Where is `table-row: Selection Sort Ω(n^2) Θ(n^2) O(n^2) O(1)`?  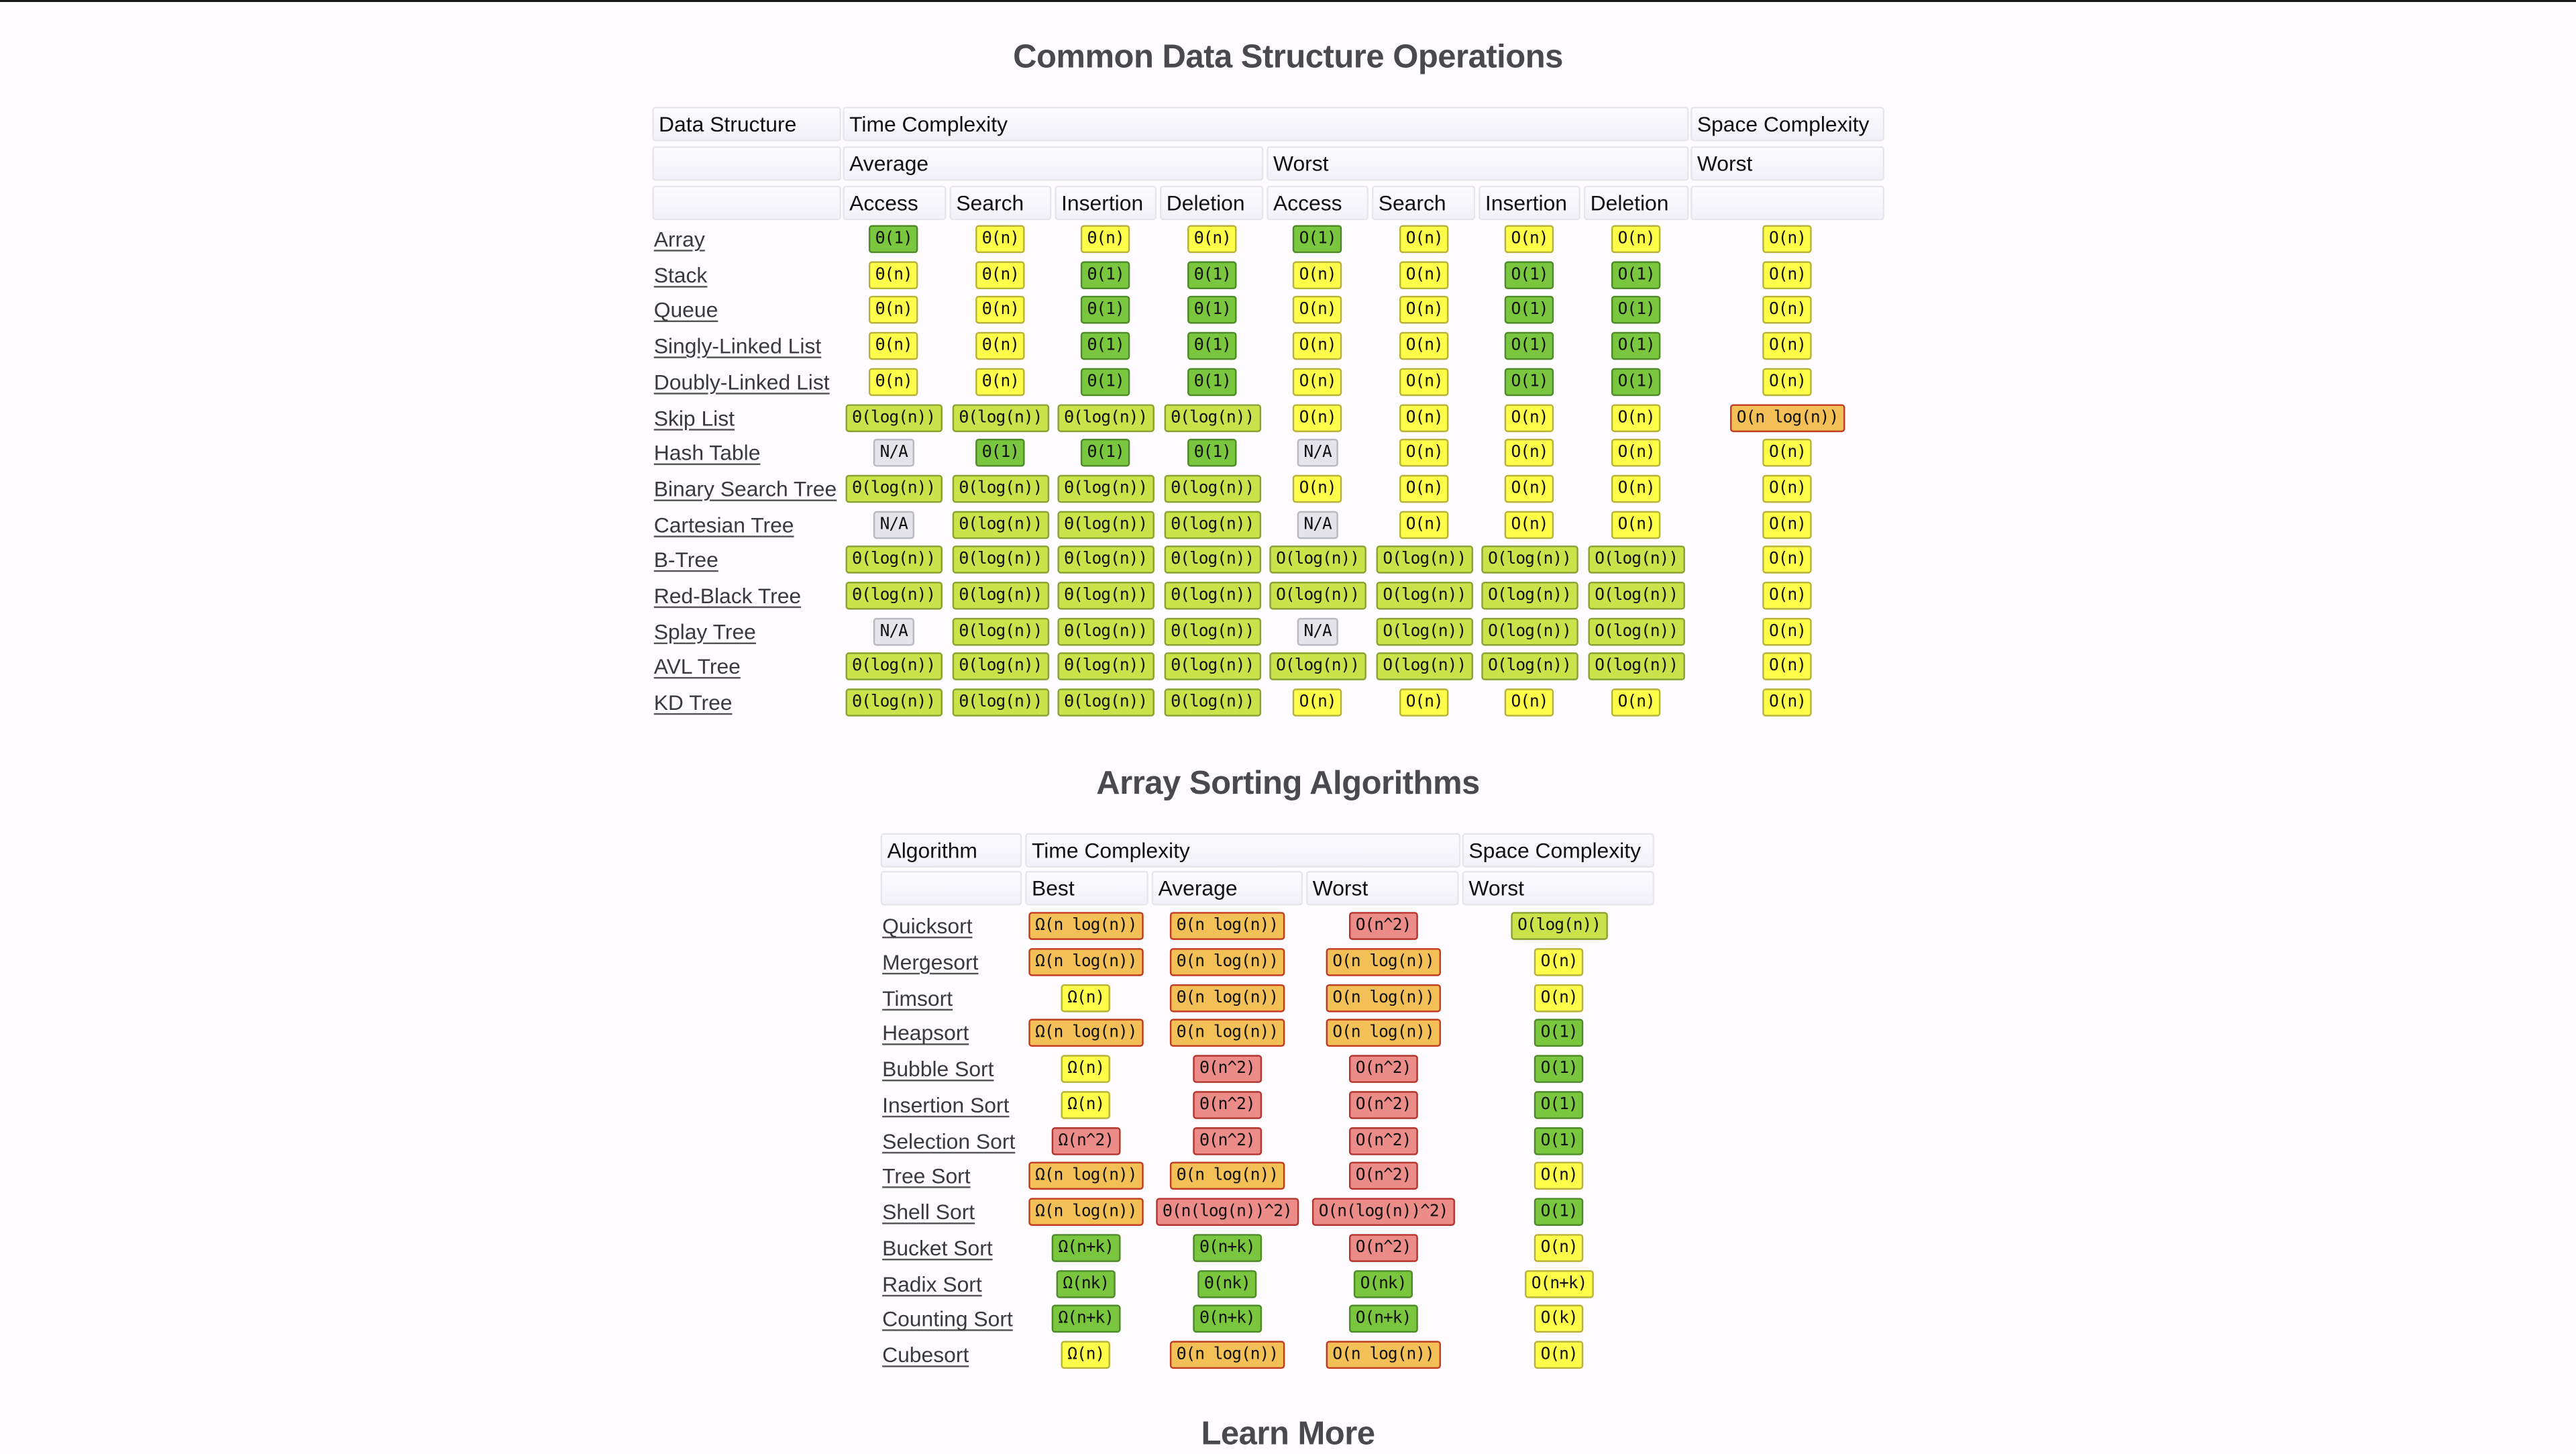
table-row: Selection Sort Ω(n^2) Θ(n^2) O(n^2) O(1) is located at coordinates (1288, 1142).